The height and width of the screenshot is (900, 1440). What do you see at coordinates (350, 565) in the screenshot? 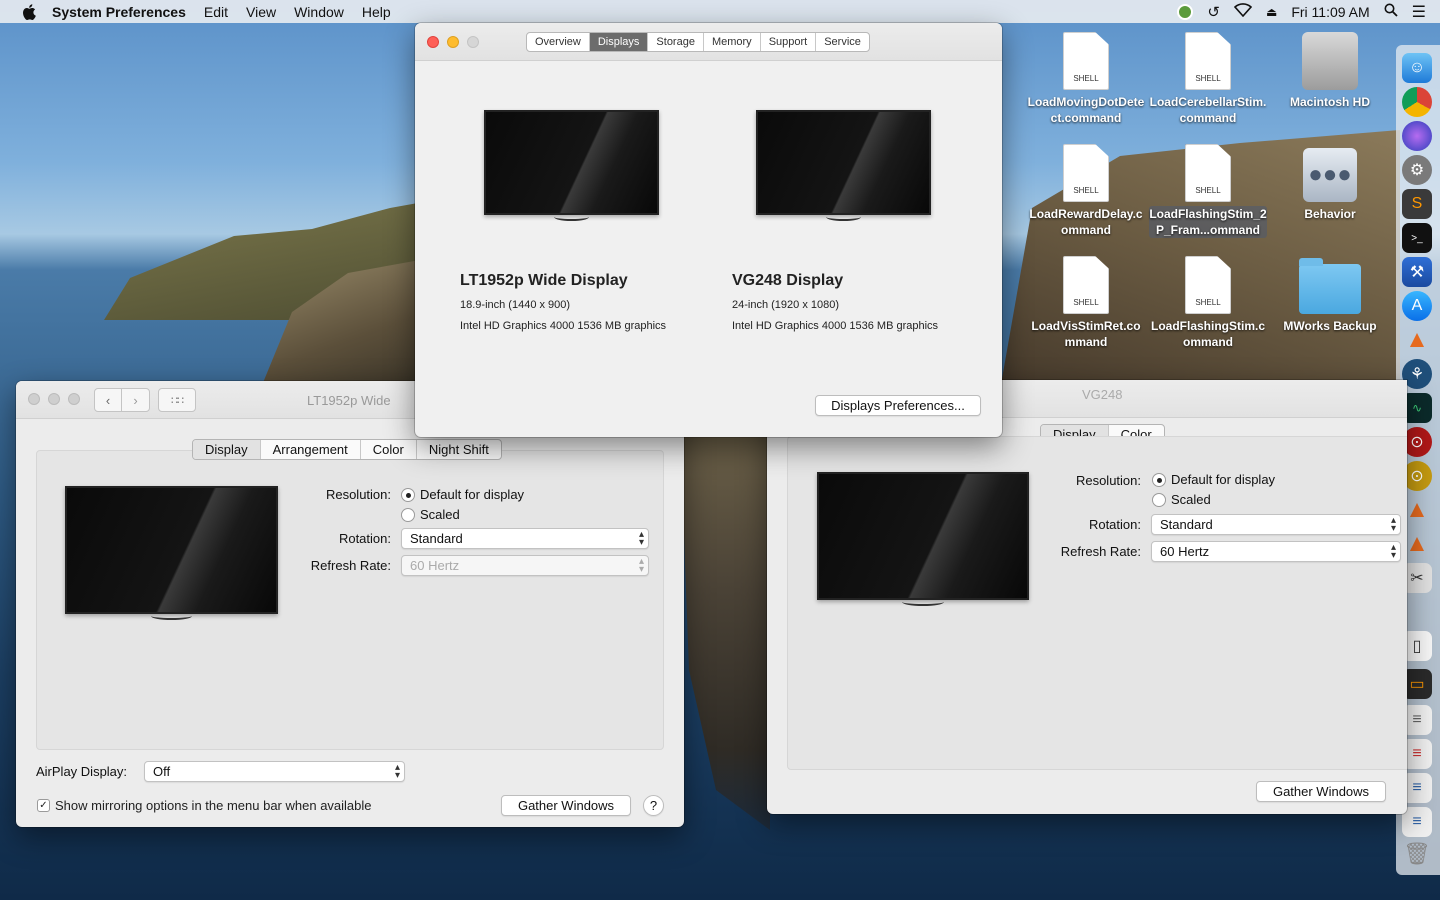
I see `refresh-rate-label: Refresh Rate:` at bounding box center [350, 565].